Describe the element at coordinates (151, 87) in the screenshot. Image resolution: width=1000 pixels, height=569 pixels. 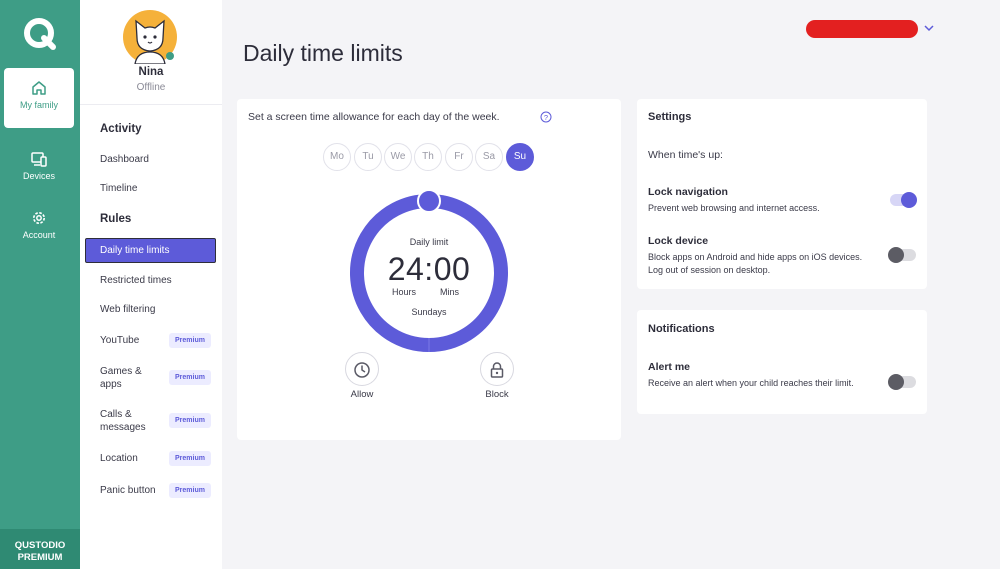
I see `child-status: Offline` at that location.